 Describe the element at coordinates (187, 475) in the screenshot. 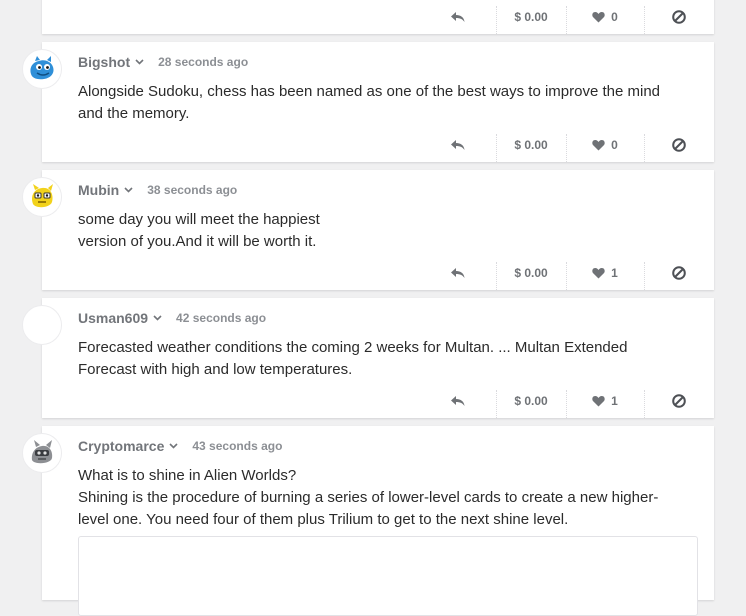

I see `comment-line: What is to shine in Alien Worlds?` at that location.